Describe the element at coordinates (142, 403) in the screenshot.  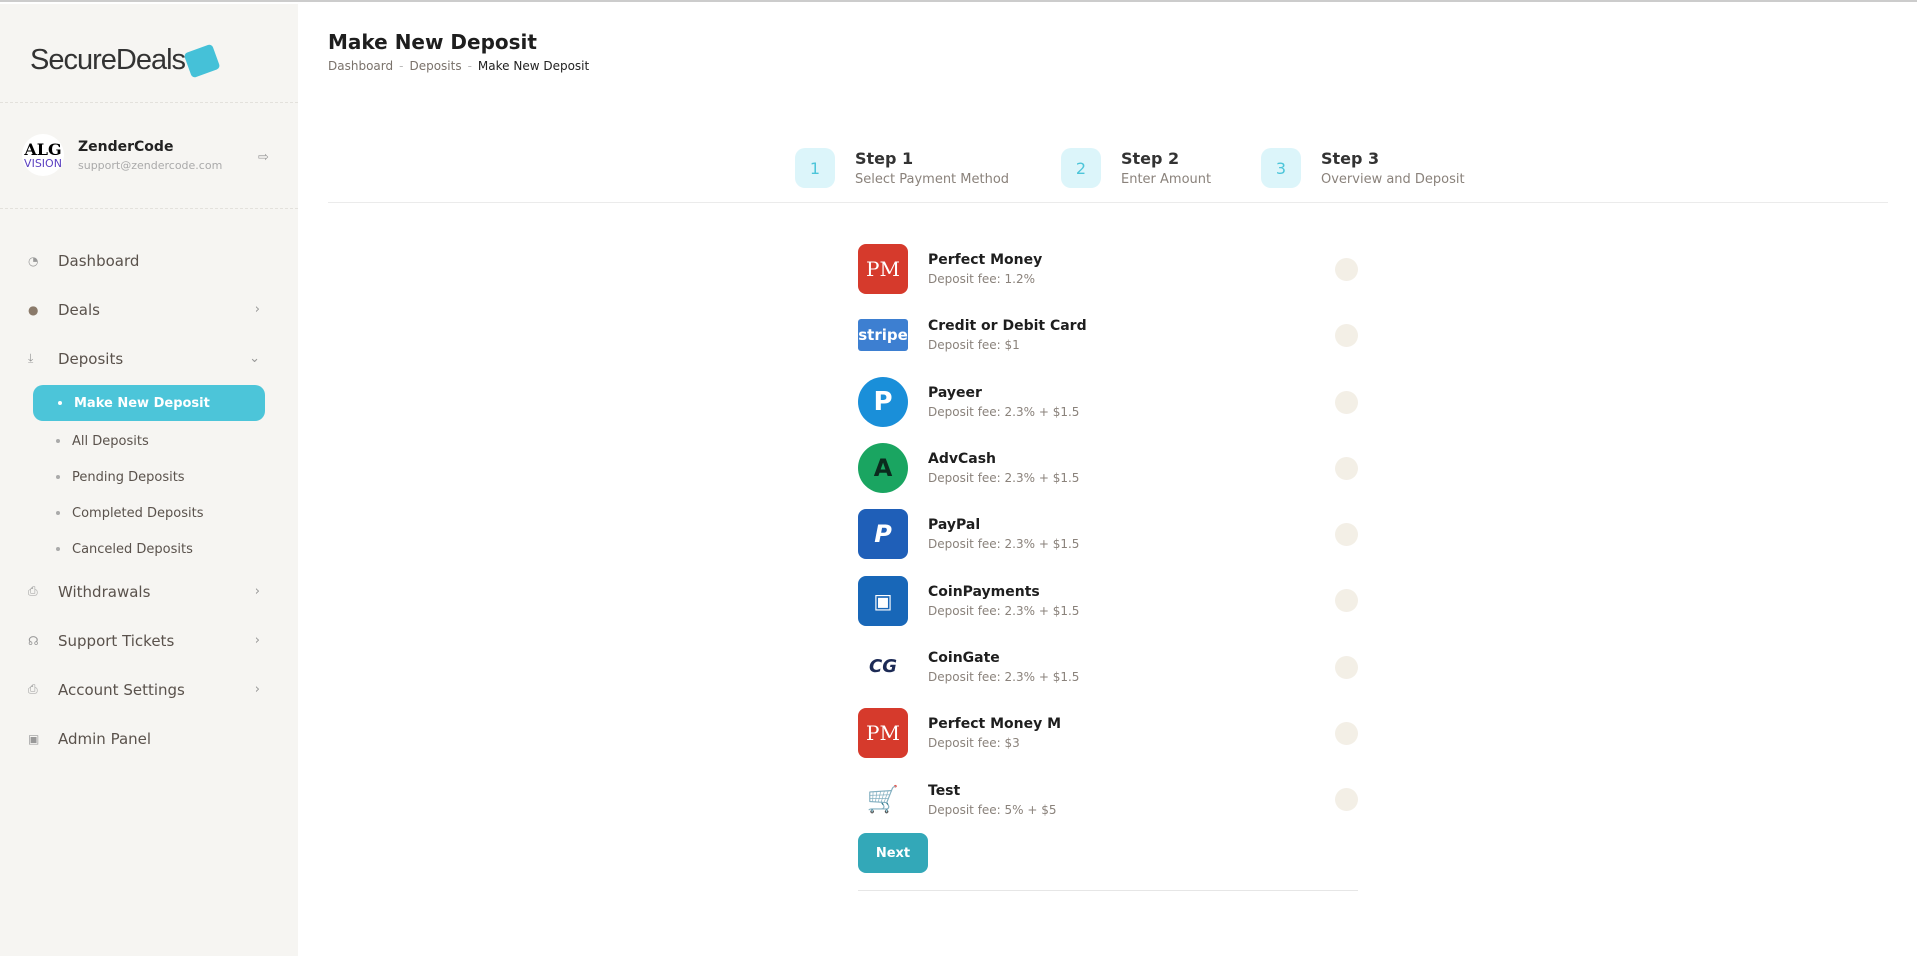
I see `nav-label: Make New Deposit` at that location.